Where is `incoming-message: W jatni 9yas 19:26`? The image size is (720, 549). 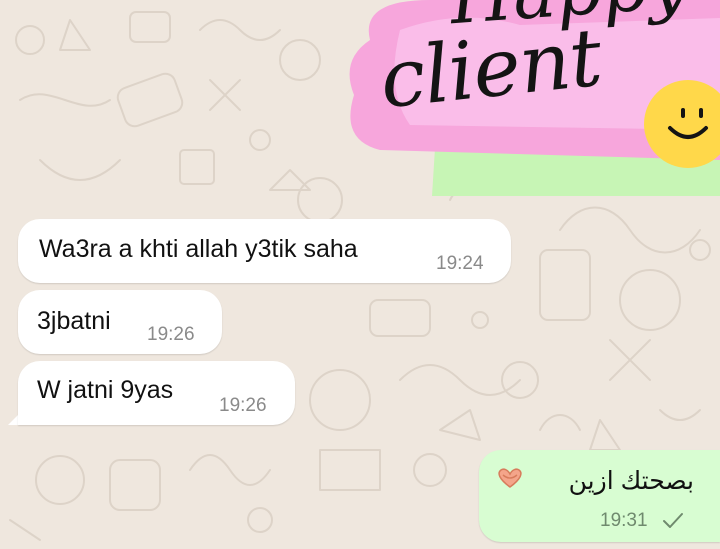 incoming-message: W jatni 9yas 19:26 is located at coordinates (156, 393).